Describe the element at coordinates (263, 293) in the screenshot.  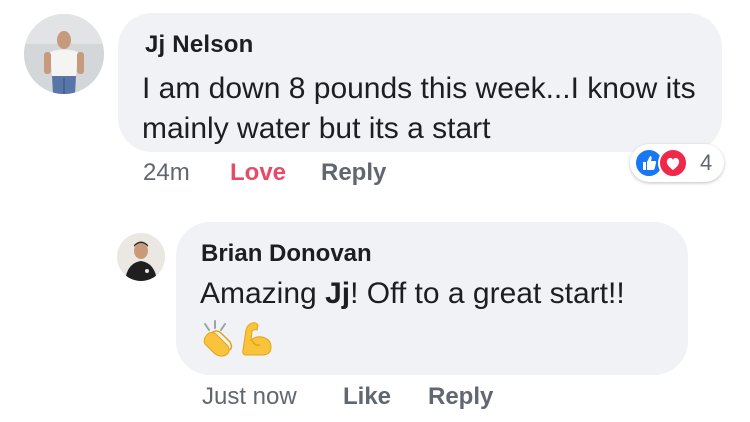
I see `comment-text-before: Amazing` at that location.